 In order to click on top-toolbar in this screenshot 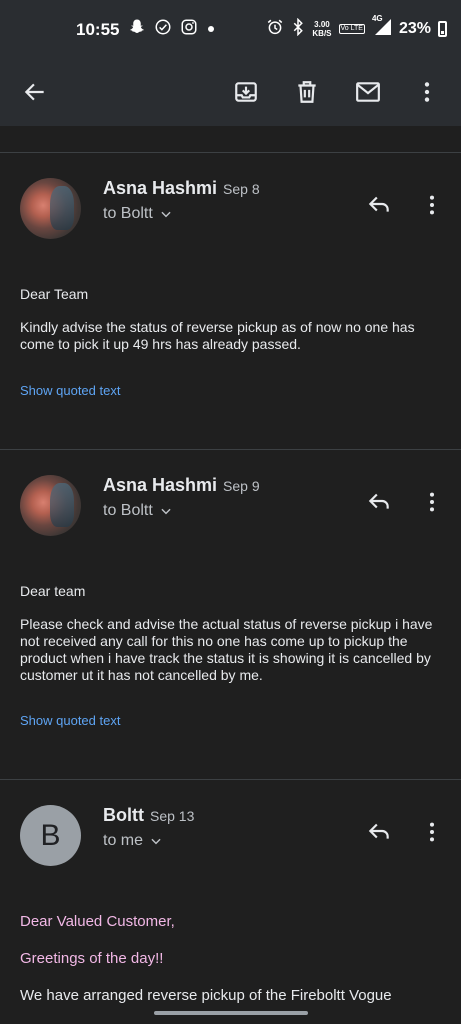, I will do `click(230, 93)`.